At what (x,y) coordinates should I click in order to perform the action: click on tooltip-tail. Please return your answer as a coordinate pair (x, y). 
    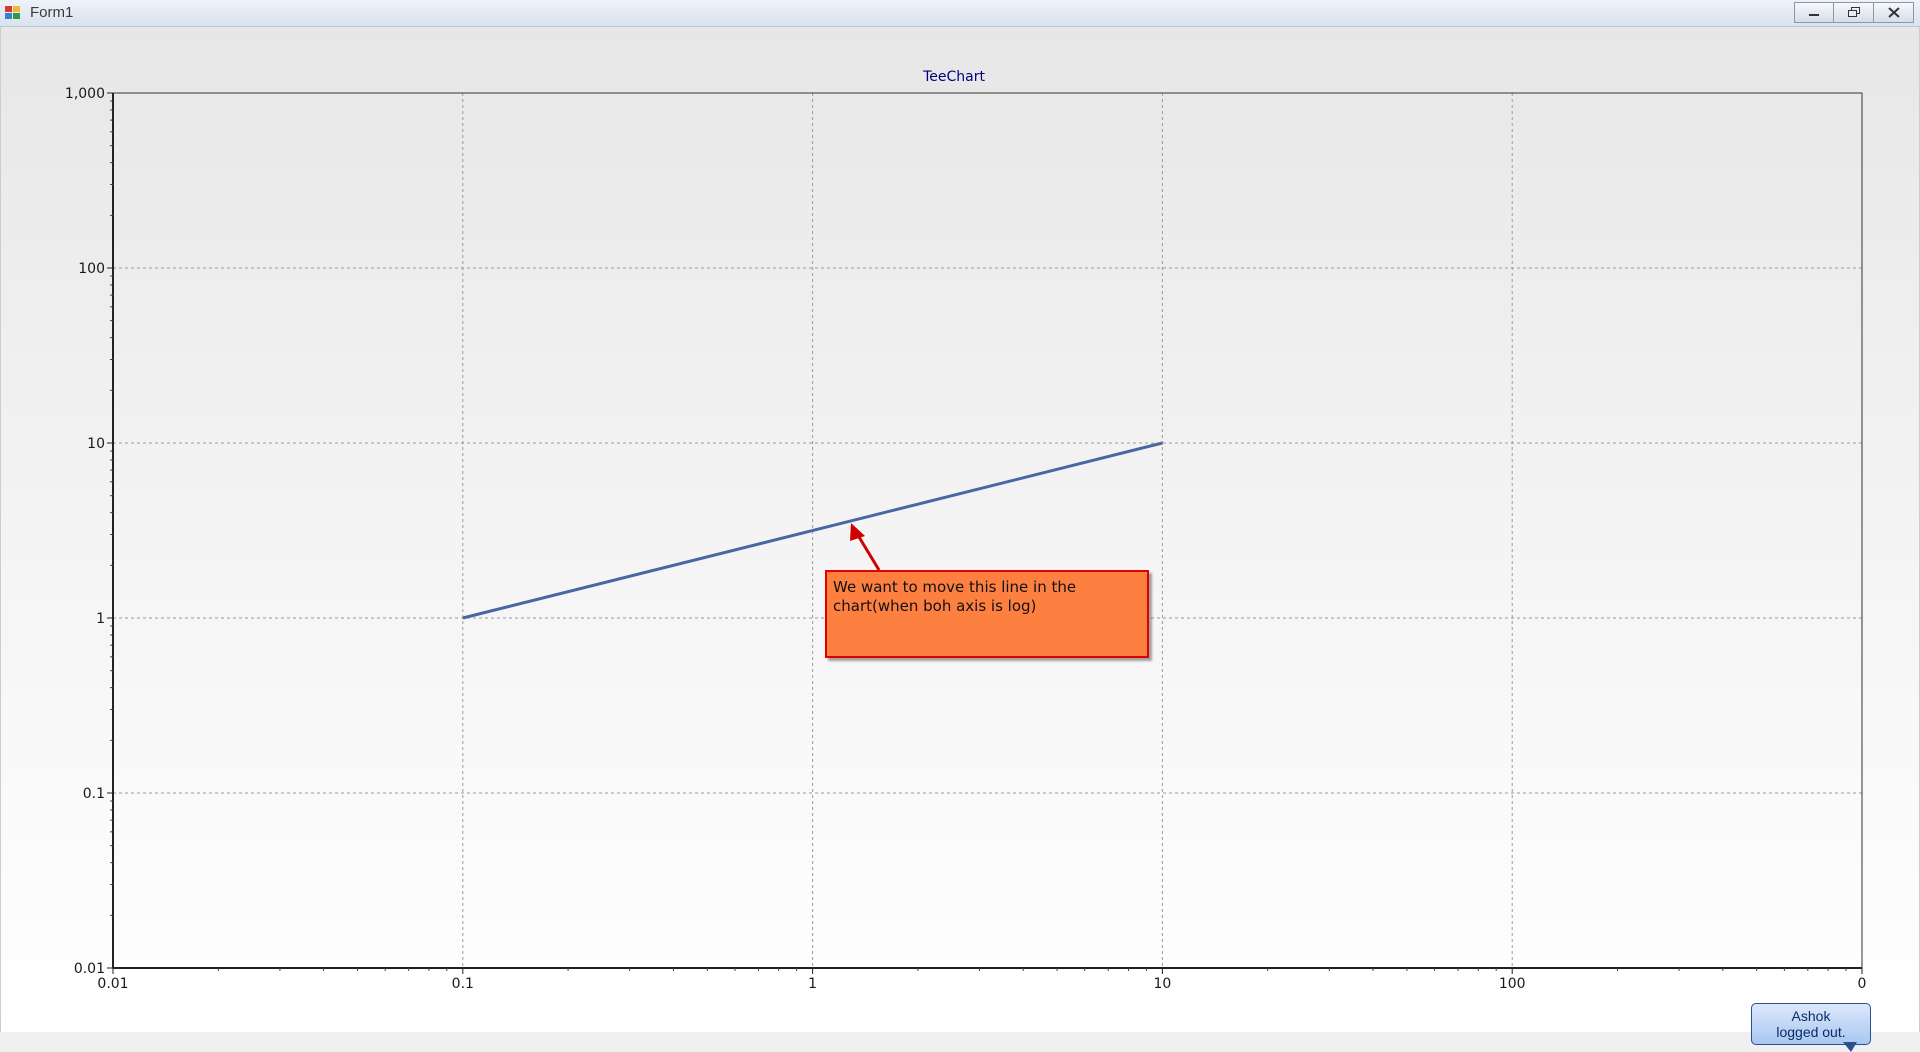
    Looking at the image, I should click on (1850, 1047).